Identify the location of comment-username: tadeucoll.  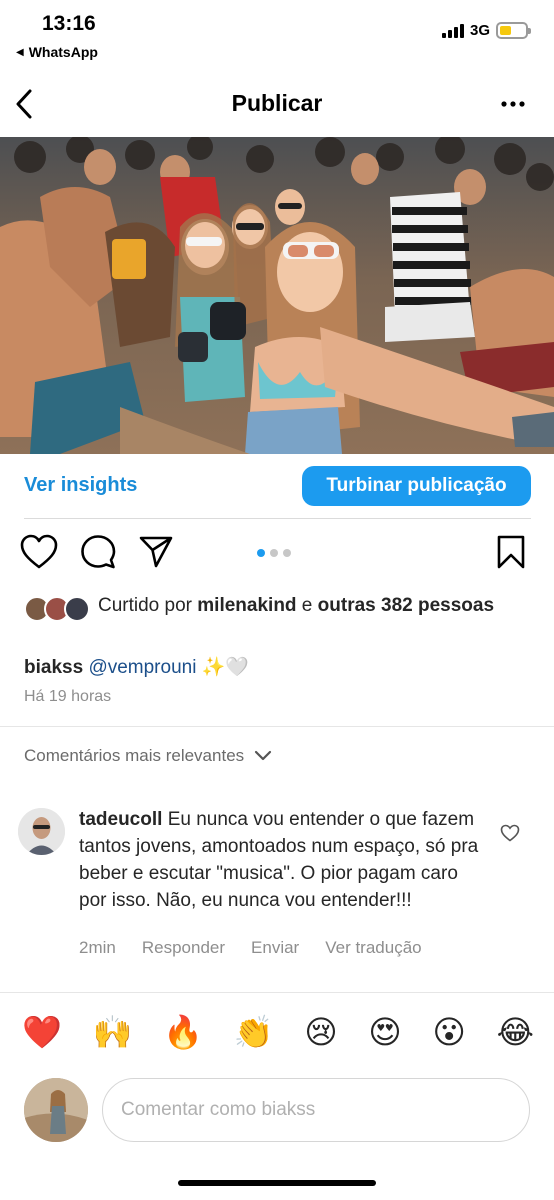
(120, 819).